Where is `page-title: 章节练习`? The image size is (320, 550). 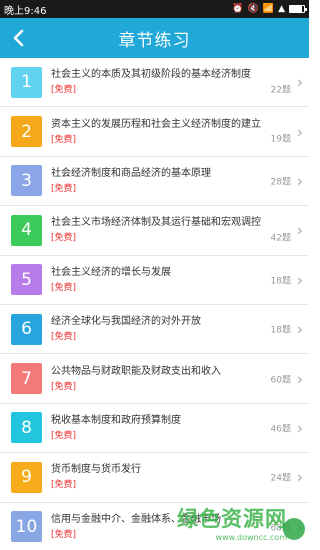
page-title: 章节练习 is located at coordinates (154, 40).